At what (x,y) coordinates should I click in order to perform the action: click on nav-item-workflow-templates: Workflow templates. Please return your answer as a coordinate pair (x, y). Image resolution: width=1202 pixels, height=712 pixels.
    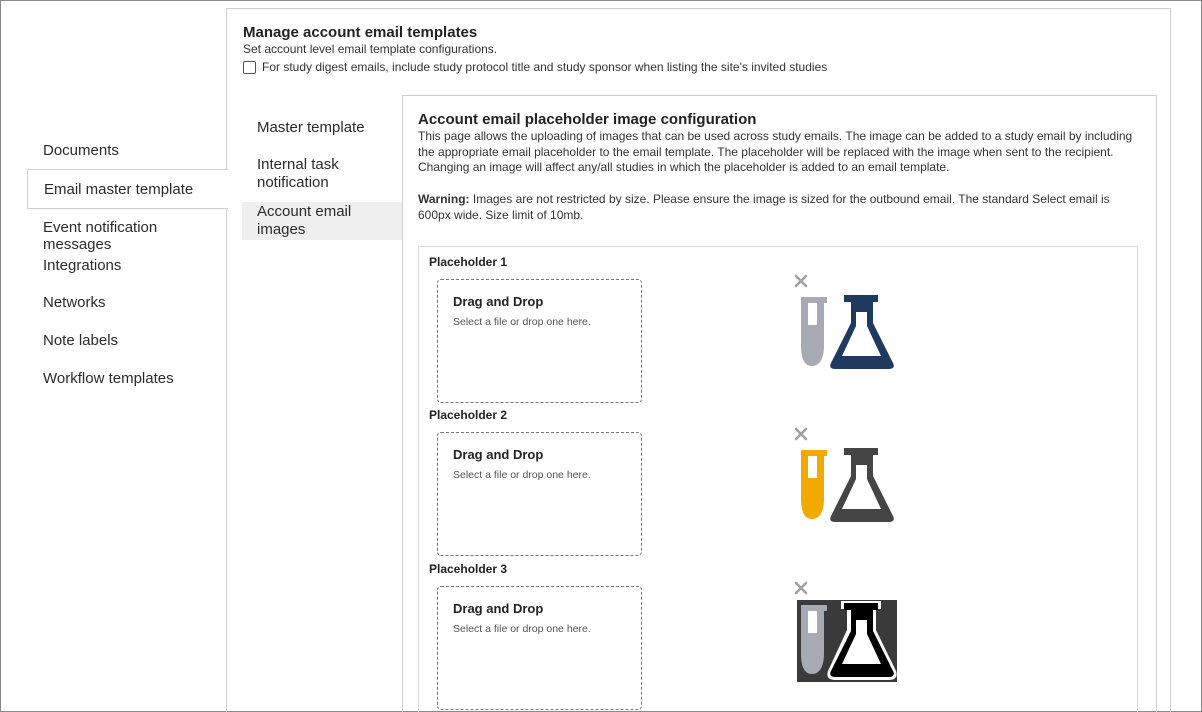
    Looking at the image, I should click on (127, 378).